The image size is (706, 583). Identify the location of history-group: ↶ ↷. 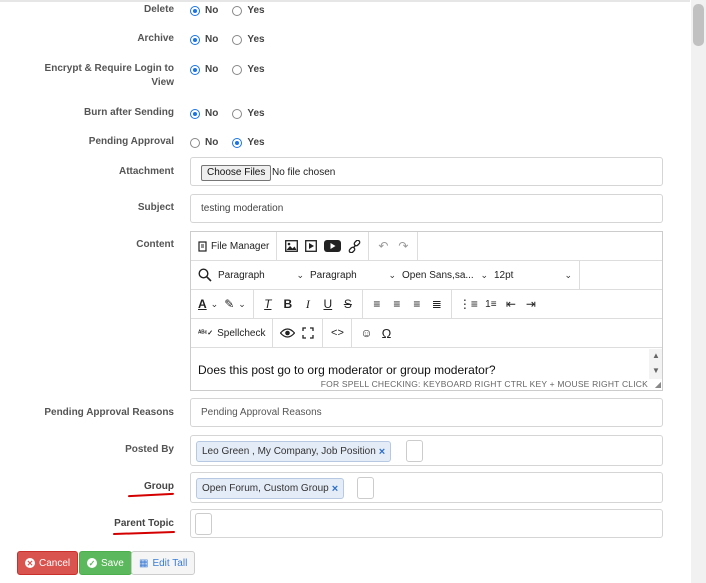
(394, 246).